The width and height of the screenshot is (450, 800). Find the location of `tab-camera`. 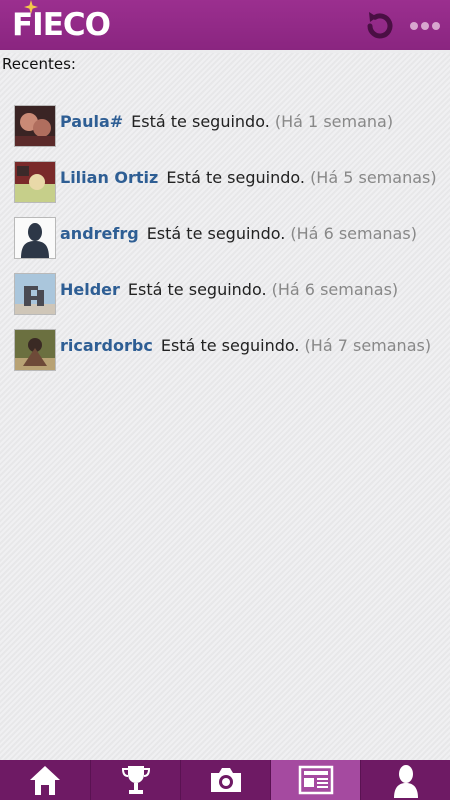

tab-camera is located at coordinates (225, 780).